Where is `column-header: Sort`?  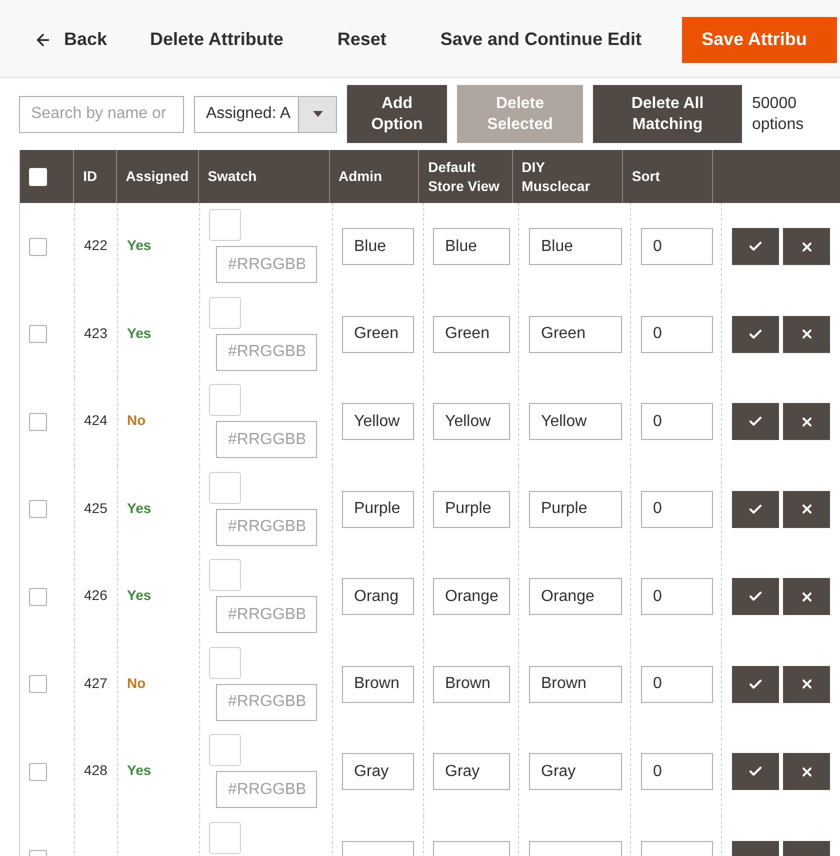
column-header: Sort is located at coordinates (646, 176).